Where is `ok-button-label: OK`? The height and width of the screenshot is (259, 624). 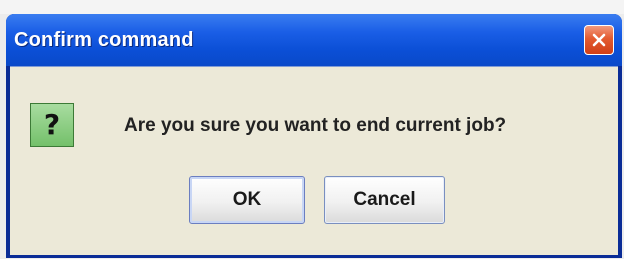
ok-button-label: OK is located at coordinates (247, 199).